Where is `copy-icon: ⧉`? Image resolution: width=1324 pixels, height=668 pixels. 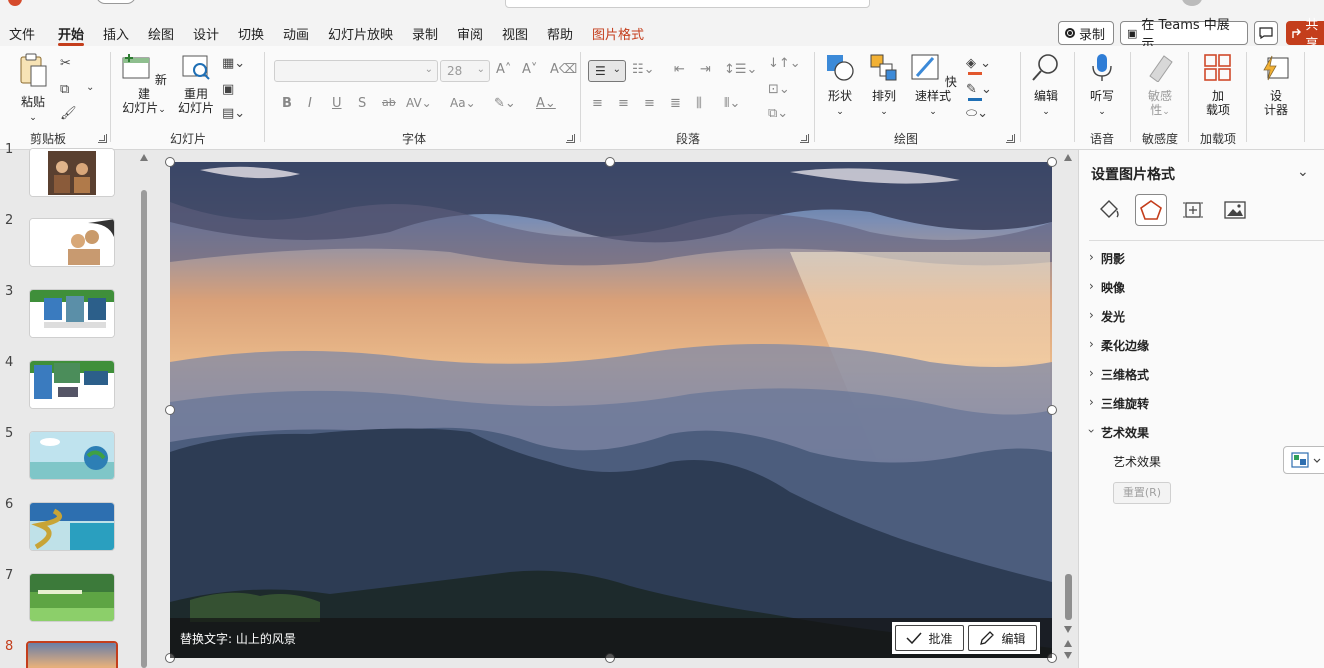 copy-icon: ⧉ is located at coordinates (64, 89).